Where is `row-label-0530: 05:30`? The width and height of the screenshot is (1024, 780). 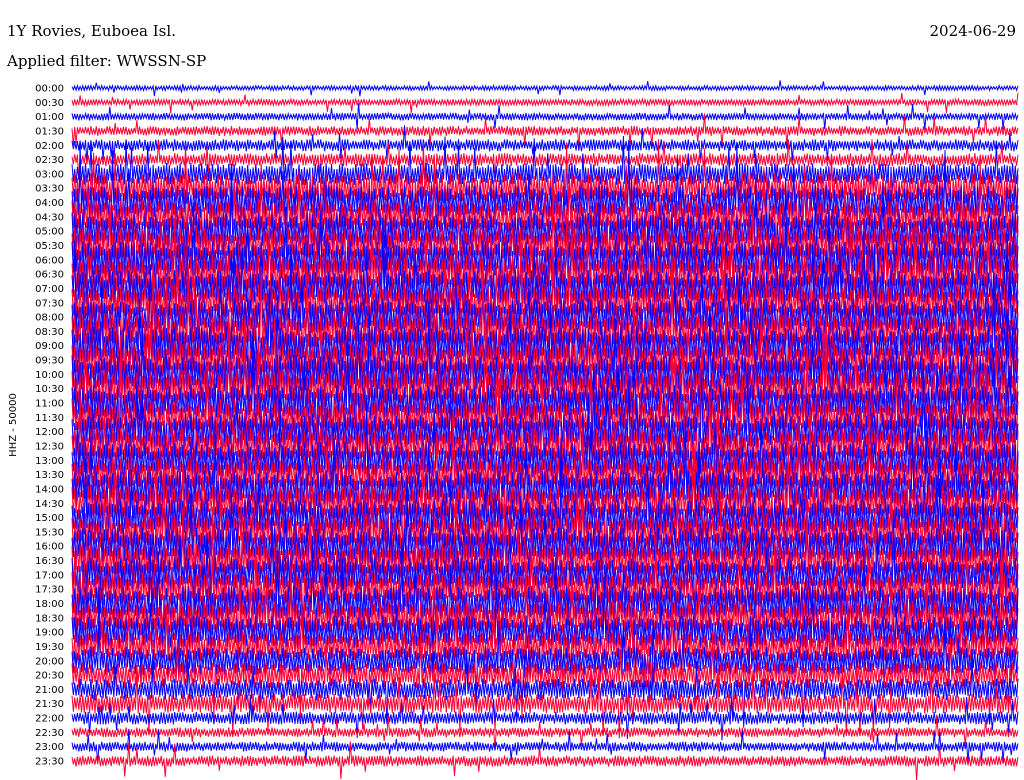
row-label-0530: 05:30 is located at coordinates (49, 246).